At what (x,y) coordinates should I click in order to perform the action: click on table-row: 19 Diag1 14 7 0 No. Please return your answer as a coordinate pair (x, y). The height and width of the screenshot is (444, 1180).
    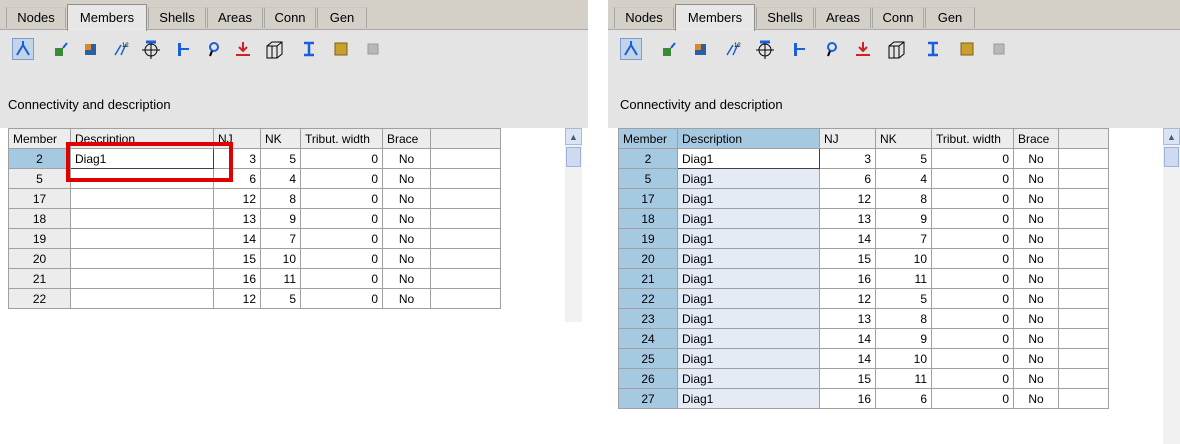
    Looking at the image, I should click on (863, 238).